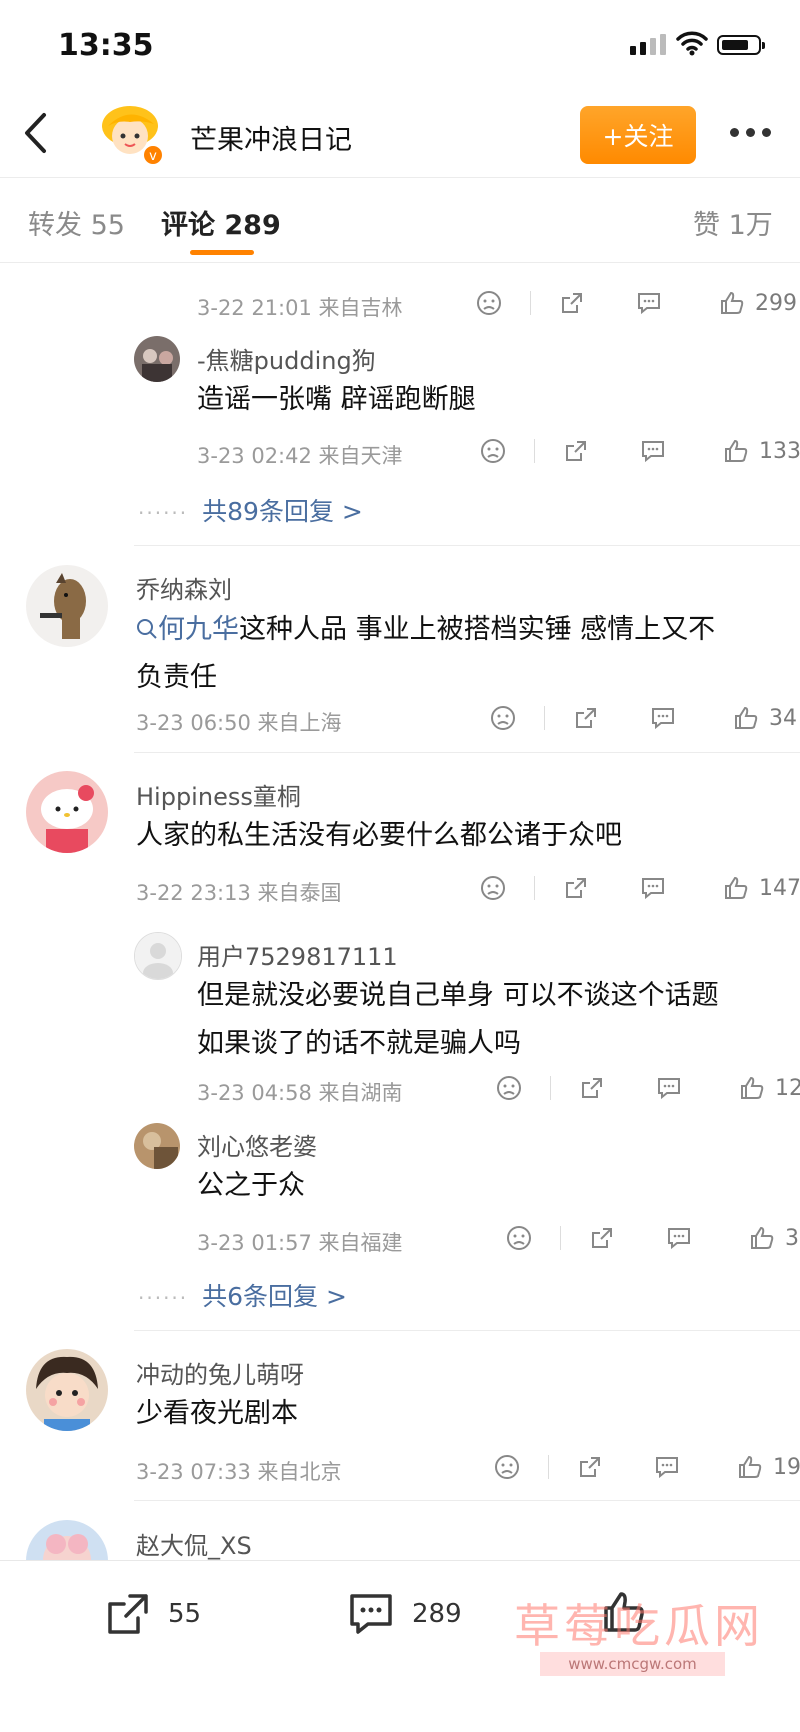 The image size is (800, 1732). What do you see at coordinates (648, 1088) in the screenshot?
I see `comment-actions: 12` at bounding box center [648, 1088].